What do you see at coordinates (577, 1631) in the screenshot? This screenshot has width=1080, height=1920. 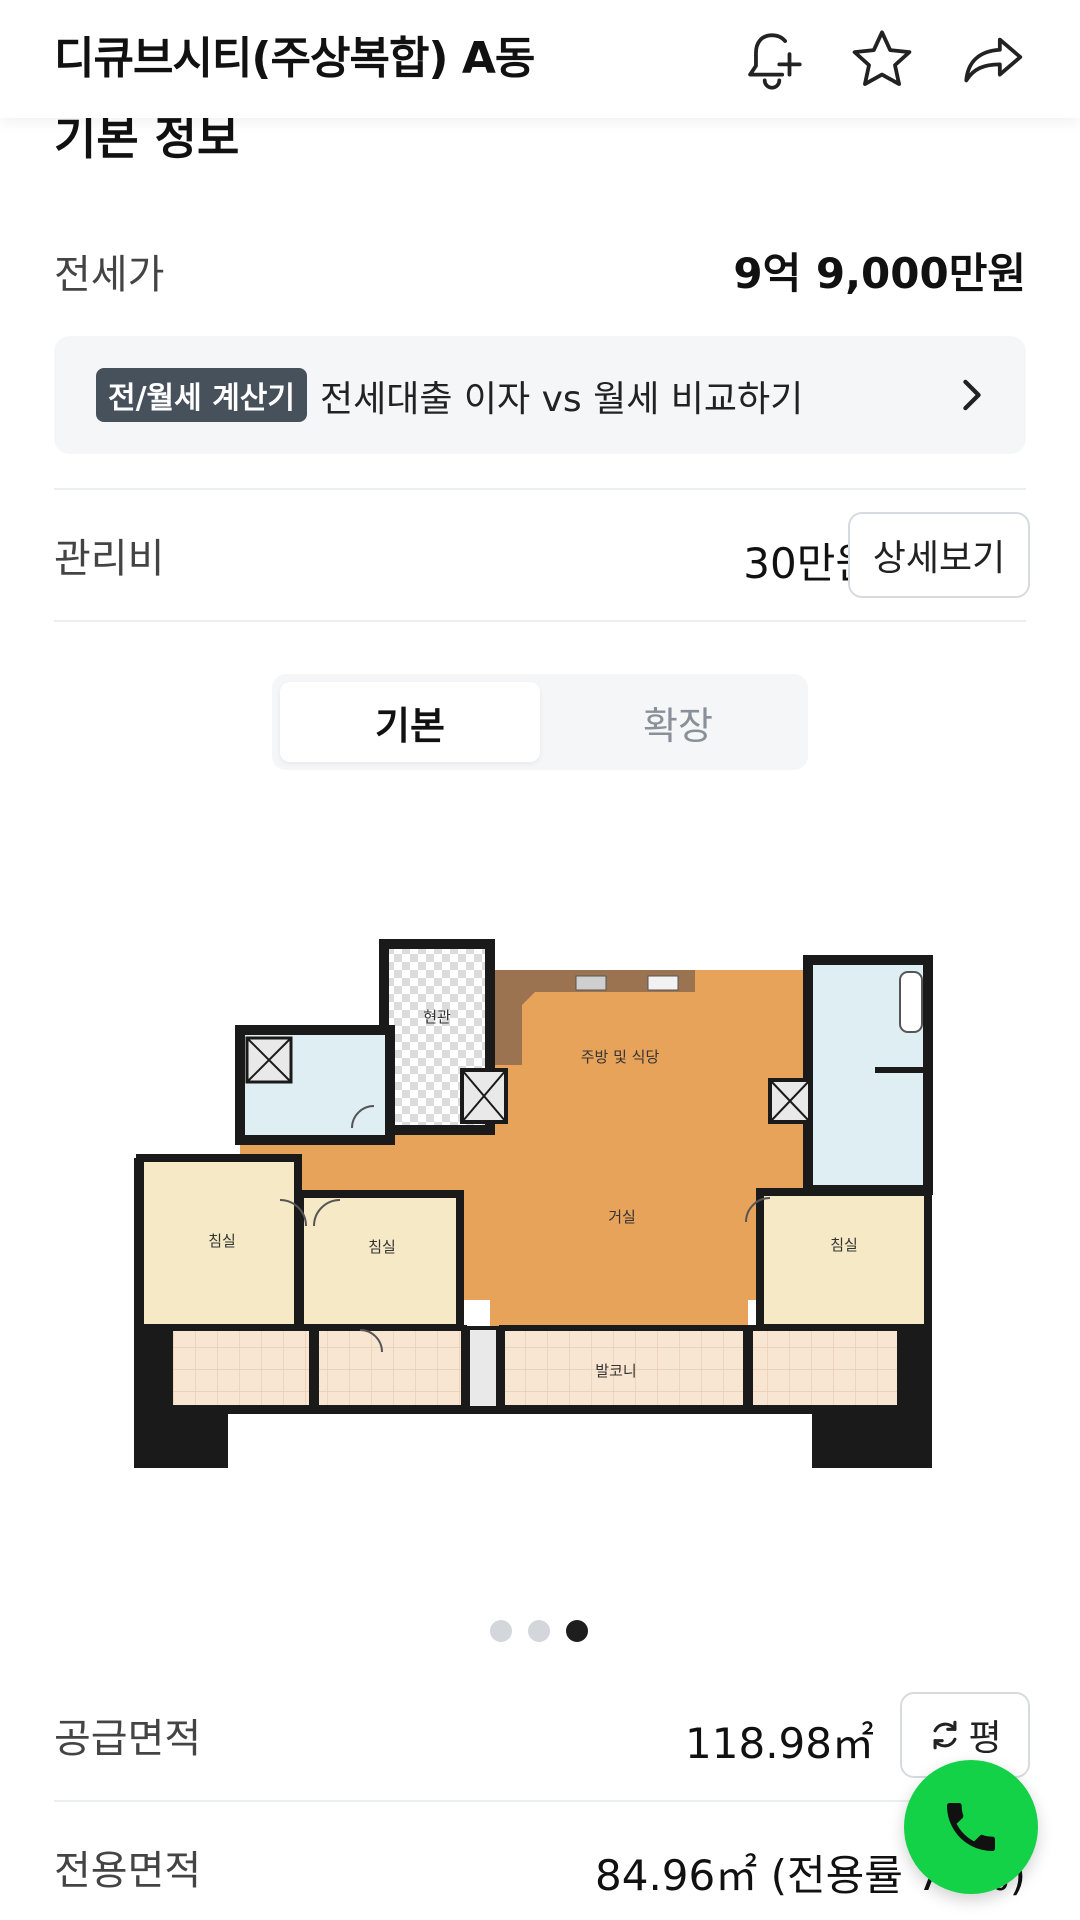 I see `carousel-dot-active` at bounding box center [577, 1631].